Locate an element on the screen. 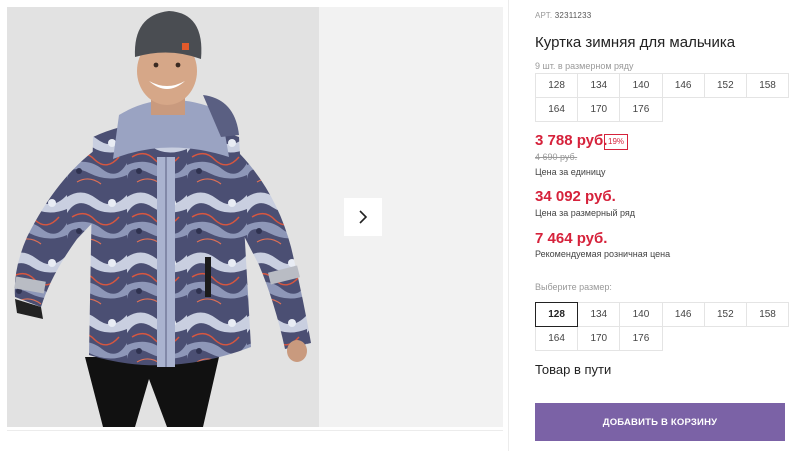 Image resolution: width=800 pixels, height=451 pixels. size-option: 176 is located at coordinates (641, 338).